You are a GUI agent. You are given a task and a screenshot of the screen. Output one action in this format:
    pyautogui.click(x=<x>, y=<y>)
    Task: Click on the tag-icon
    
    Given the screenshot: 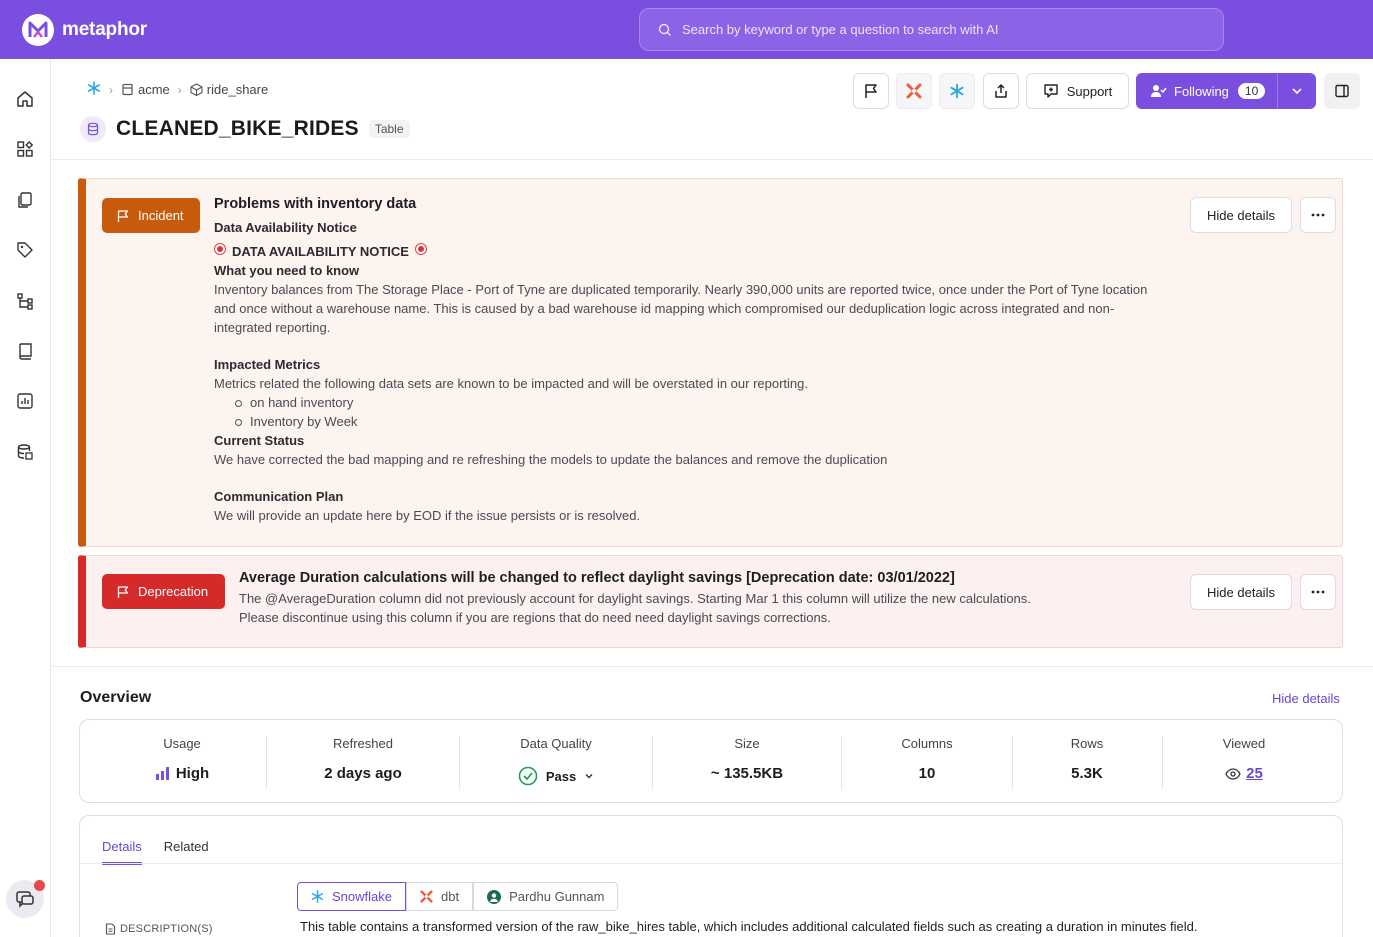 What is the action you would take?
    pyautogui.click(x=25, y=250)
    